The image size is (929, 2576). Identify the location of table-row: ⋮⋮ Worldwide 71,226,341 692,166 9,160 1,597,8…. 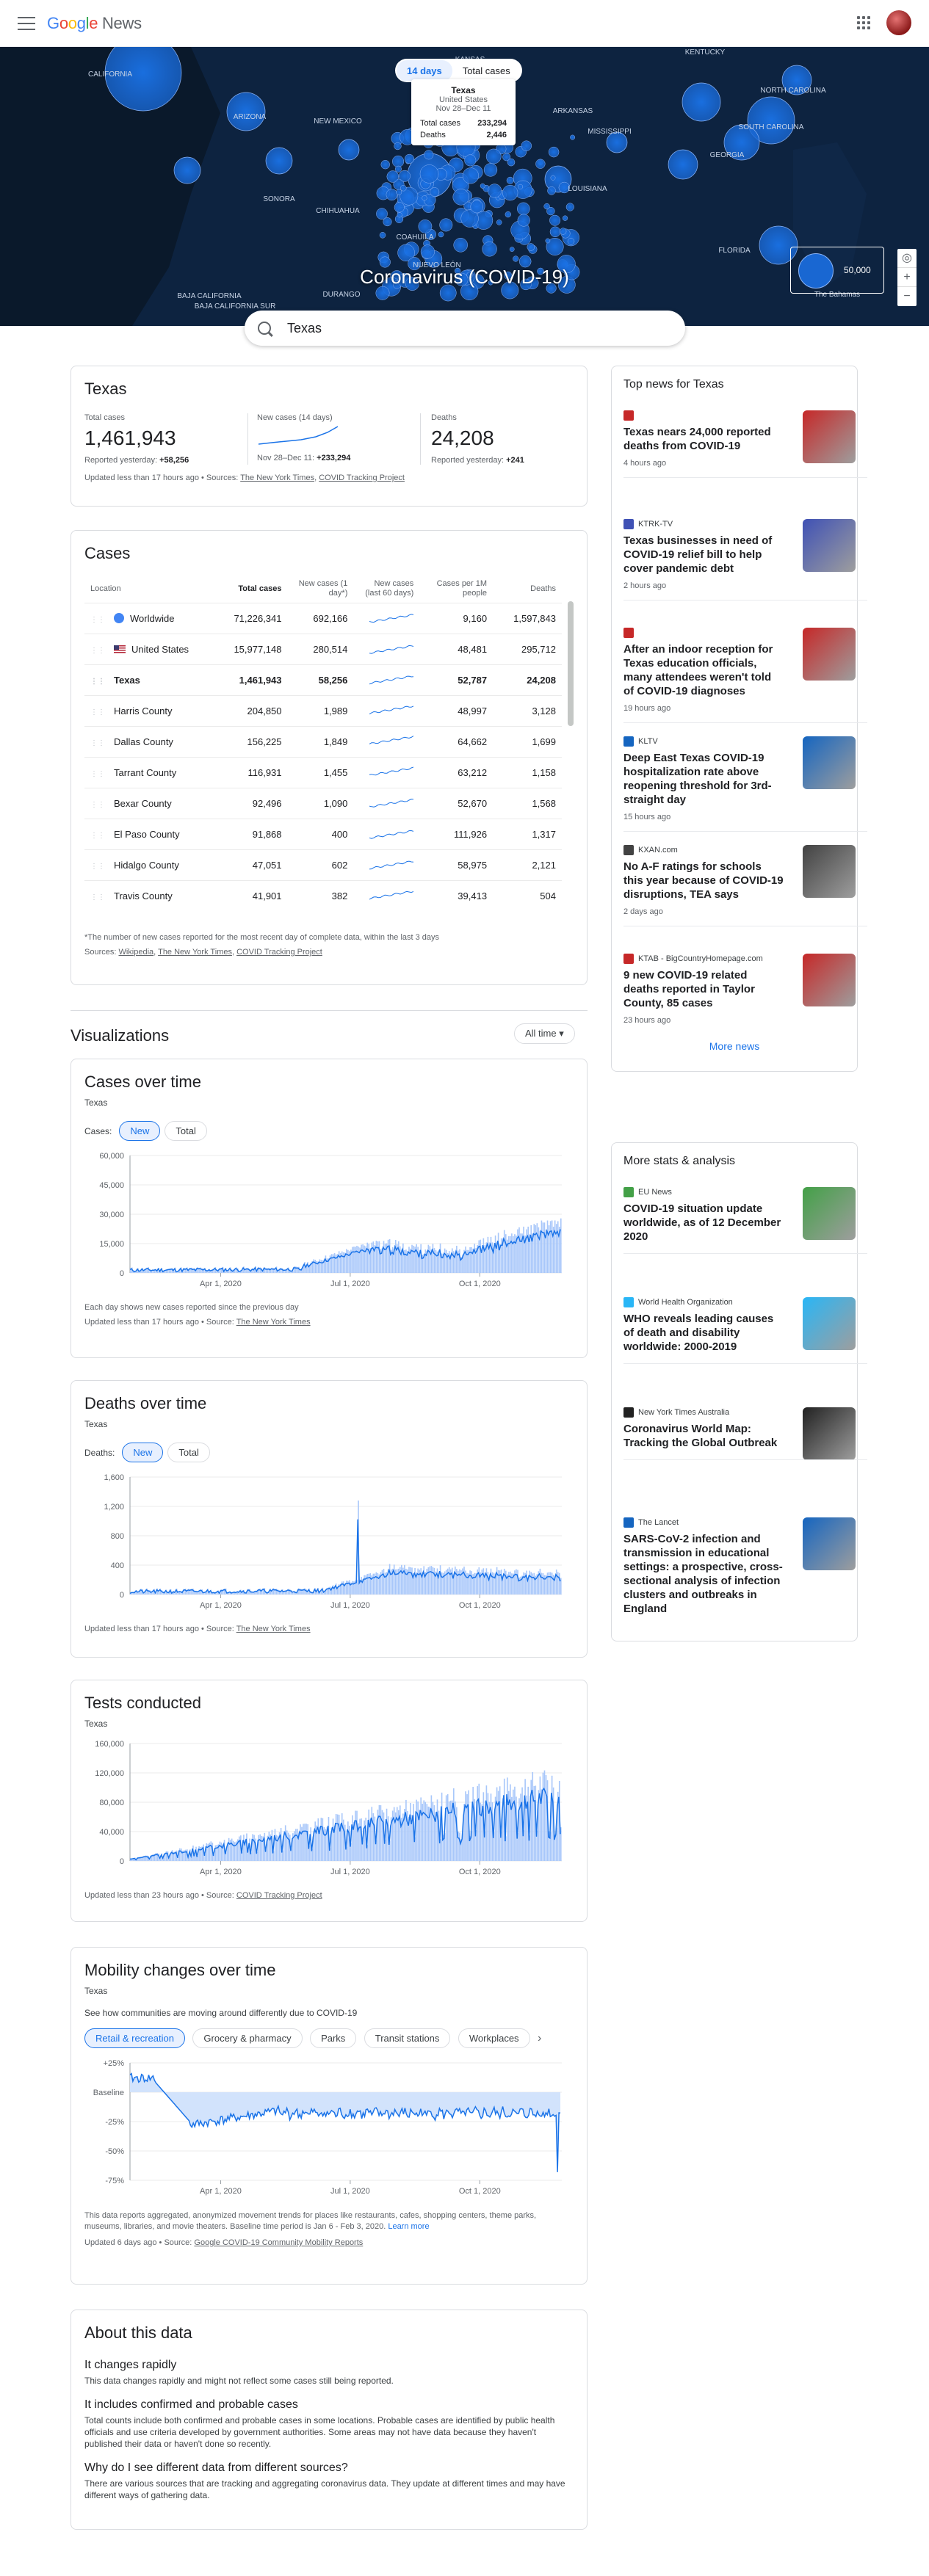
(323, 619).